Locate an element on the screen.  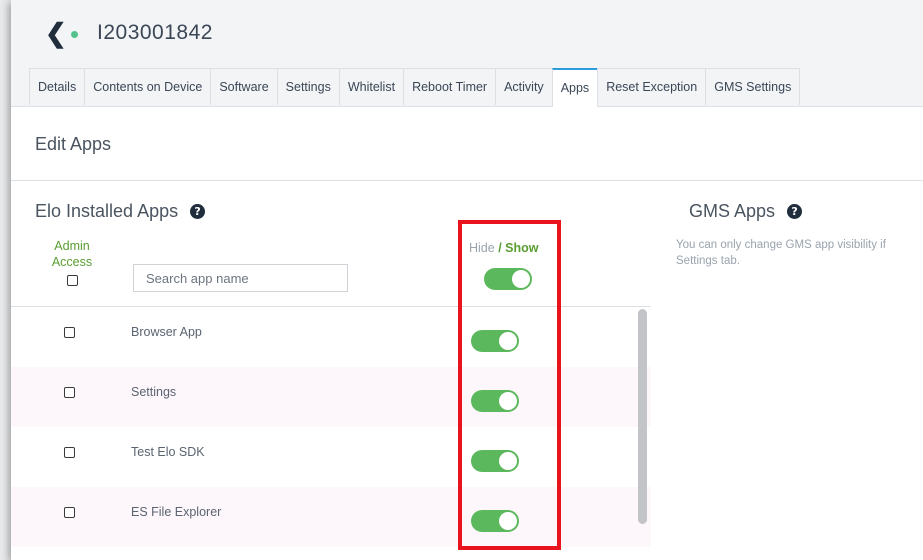
tab-gms-settings: GMS Settings is located at coordinates (753, 86).